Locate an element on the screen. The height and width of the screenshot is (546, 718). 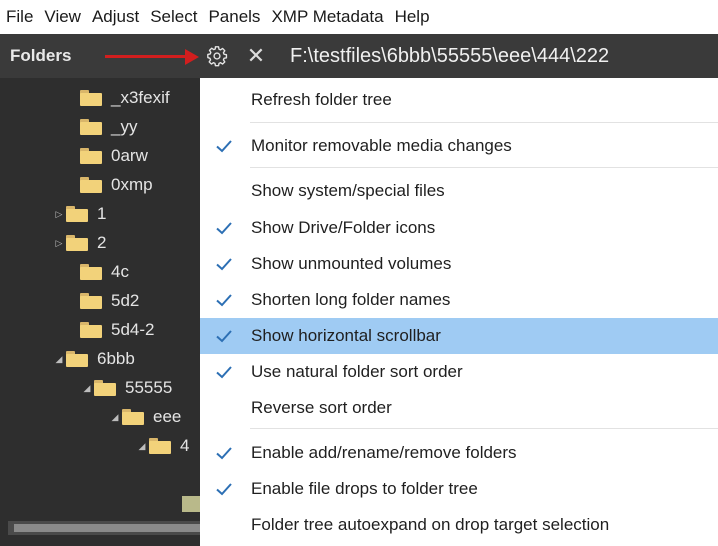
tree-item: 4c is located at coordinates (97, 272).